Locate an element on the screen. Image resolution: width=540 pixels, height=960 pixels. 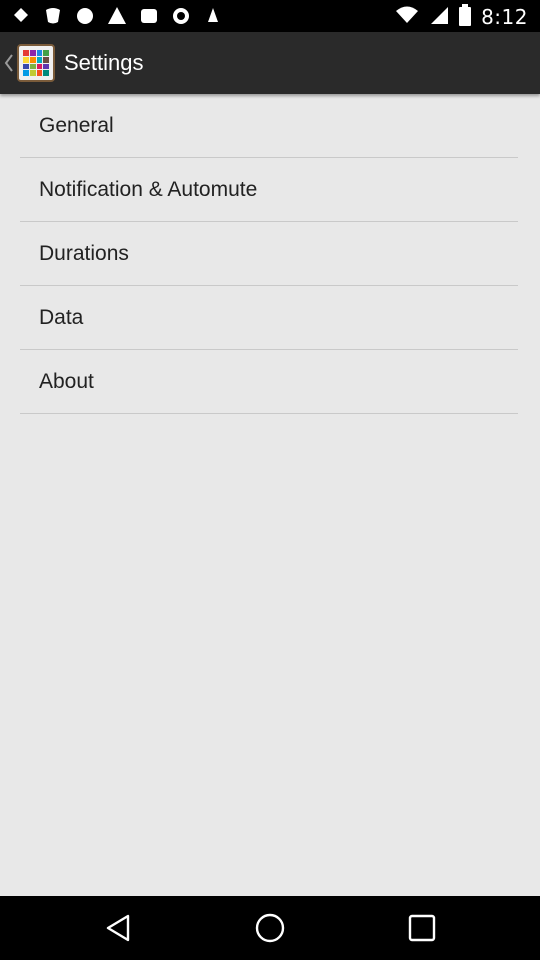
settings-item-notification-automute: Notification & Automute is located at coordinates (269, 190).